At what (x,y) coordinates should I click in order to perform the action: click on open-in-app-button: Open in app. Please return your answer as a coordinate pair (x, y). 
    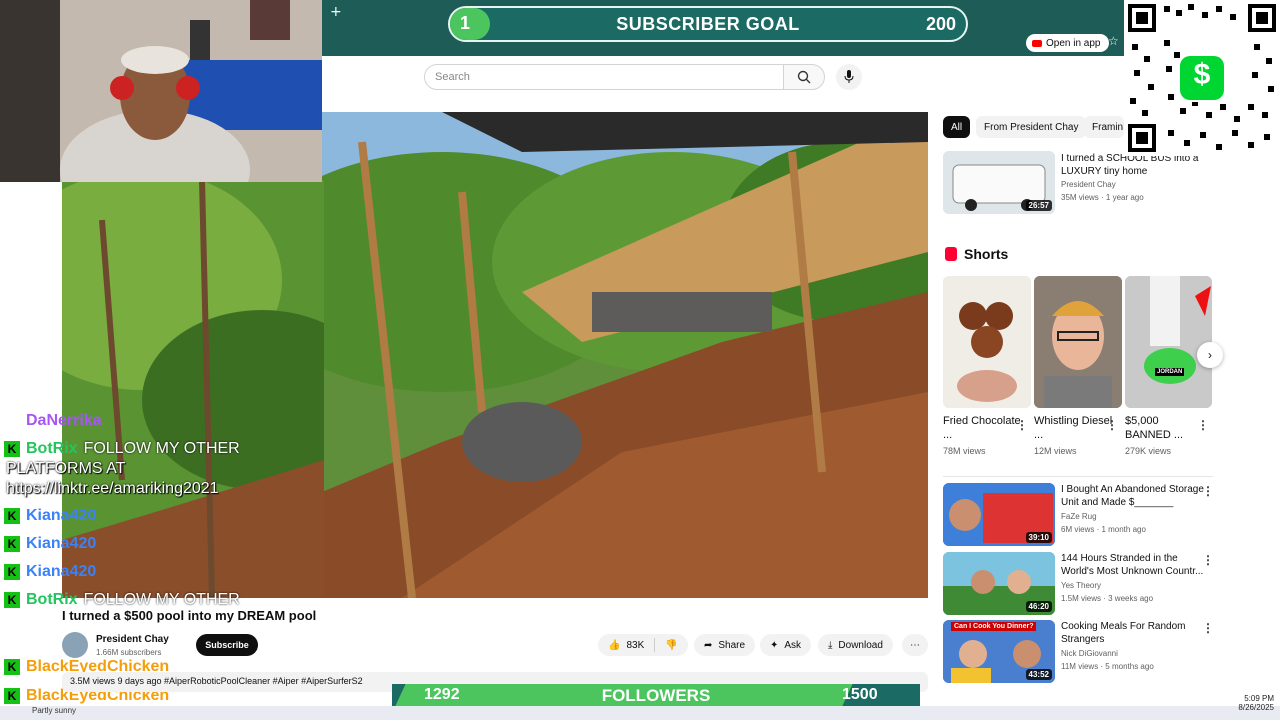
    Looking at the image, I should click on (1067, 43).